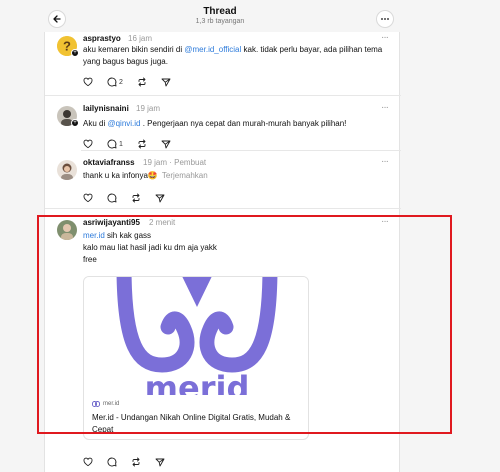 The image size is (500, 472). Describe the element at coordinates (94, 235) in the screenshot. I see `mention-link: mer.id` at that location.